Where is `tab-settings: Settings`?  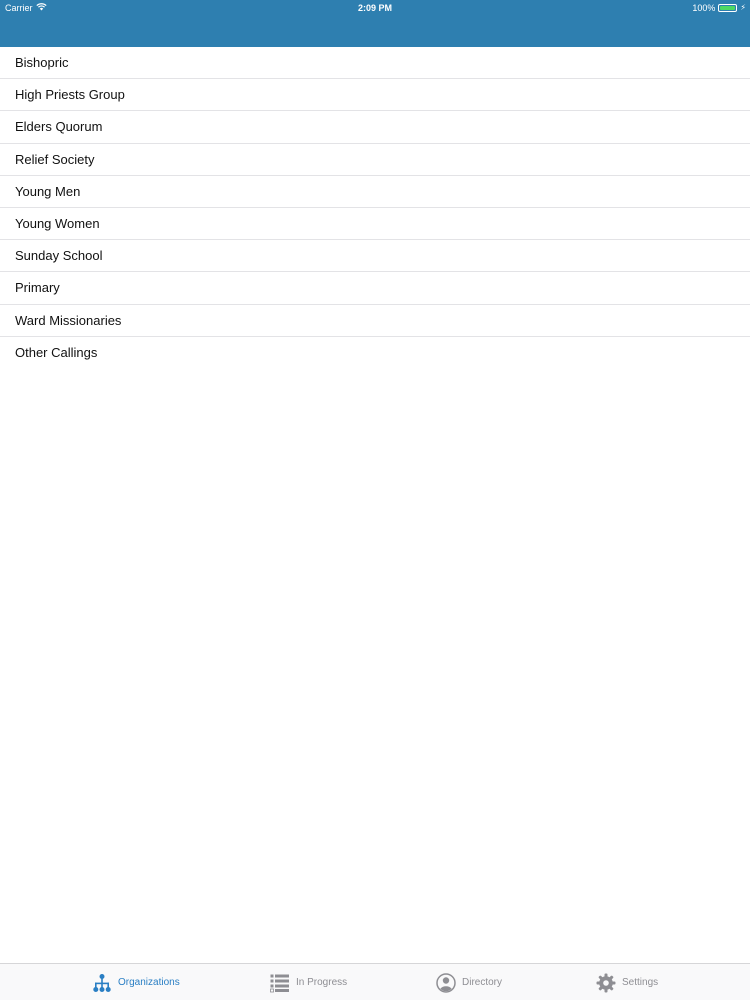 tab-settings: Settings is located at coordinates (627, 982).